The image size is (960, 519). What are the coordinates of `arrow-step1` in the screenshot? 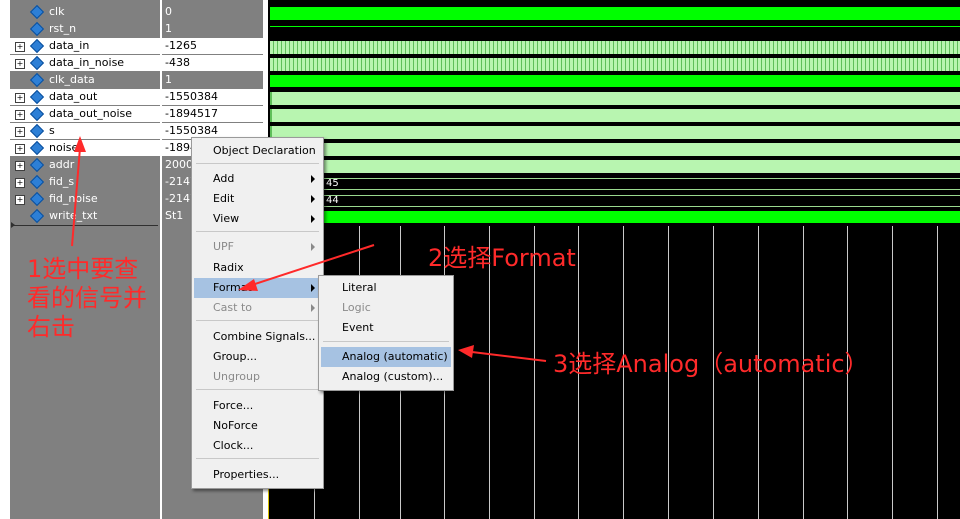 It's located at (78, 191).